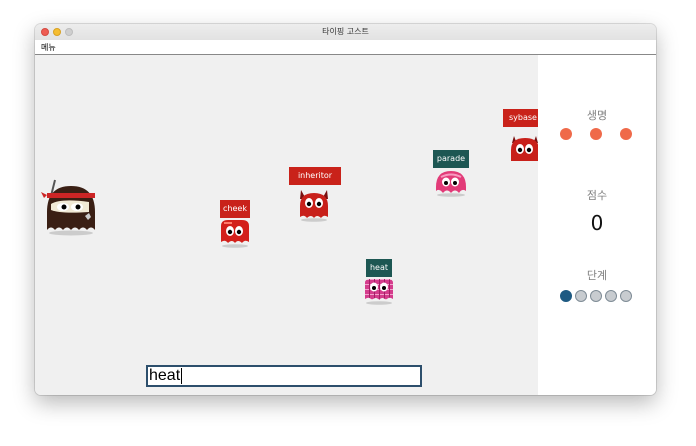  What do you see at coordinates (284, 376) in the screenshot?
I see `typing-input: heat` at bounding box center [284, 376].